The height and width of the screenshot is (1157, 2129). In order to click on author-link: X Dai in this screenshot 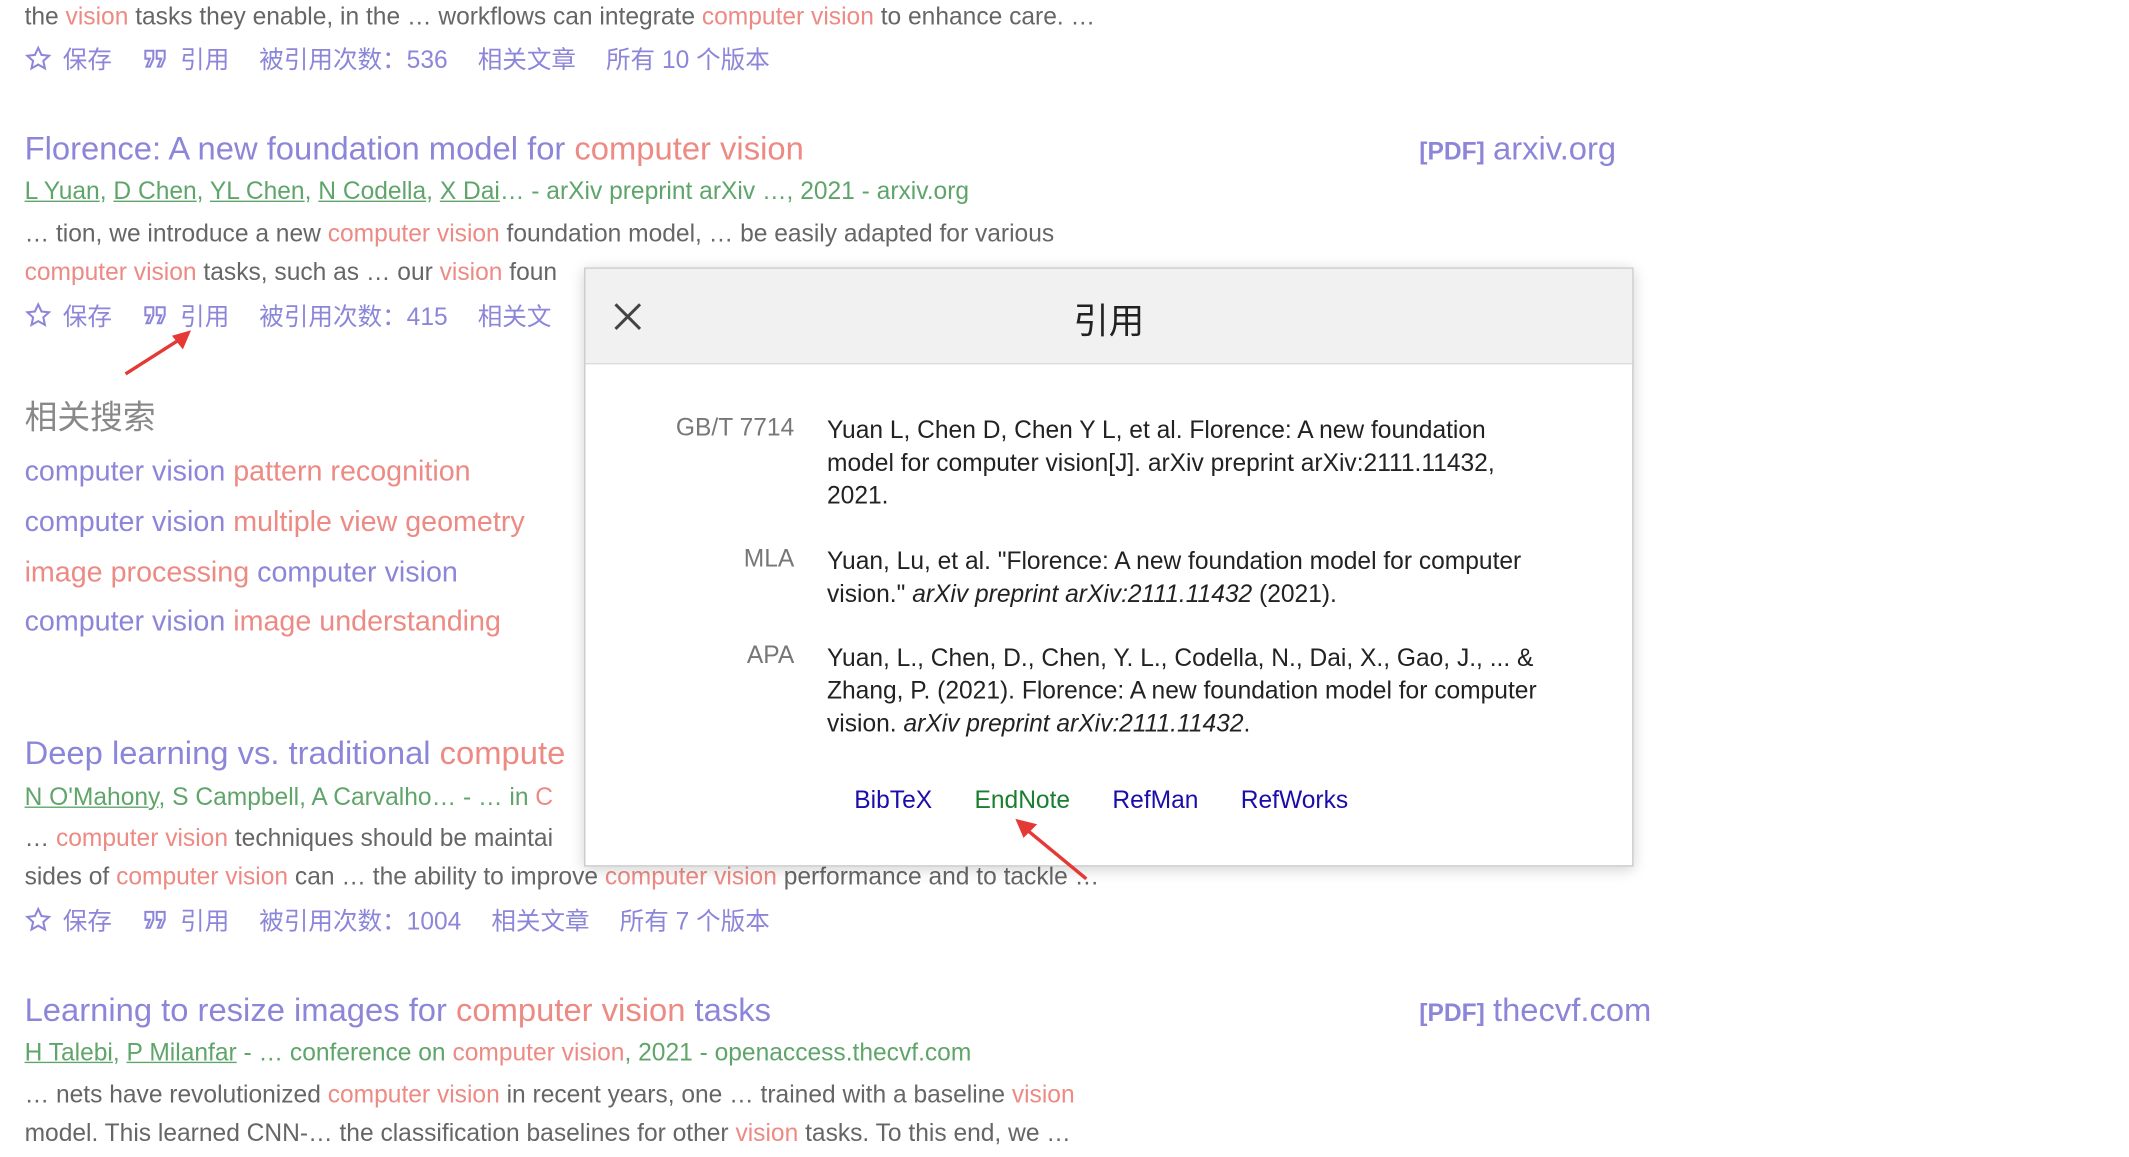, I will do `click(470, 190)`.